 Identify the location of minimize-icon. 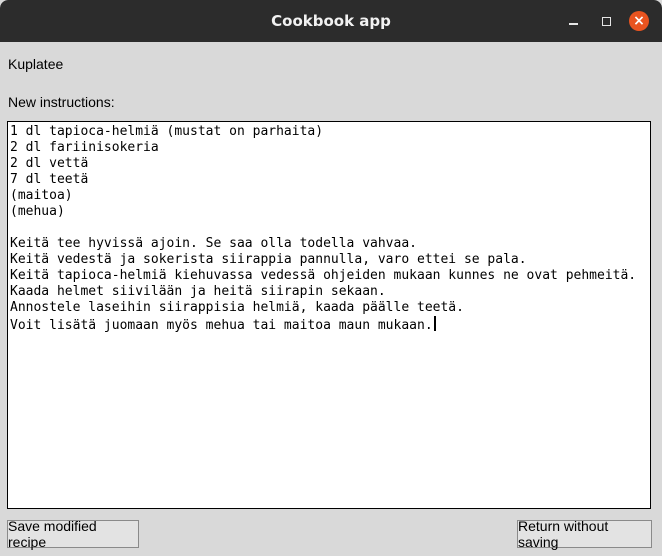
(573, 24).